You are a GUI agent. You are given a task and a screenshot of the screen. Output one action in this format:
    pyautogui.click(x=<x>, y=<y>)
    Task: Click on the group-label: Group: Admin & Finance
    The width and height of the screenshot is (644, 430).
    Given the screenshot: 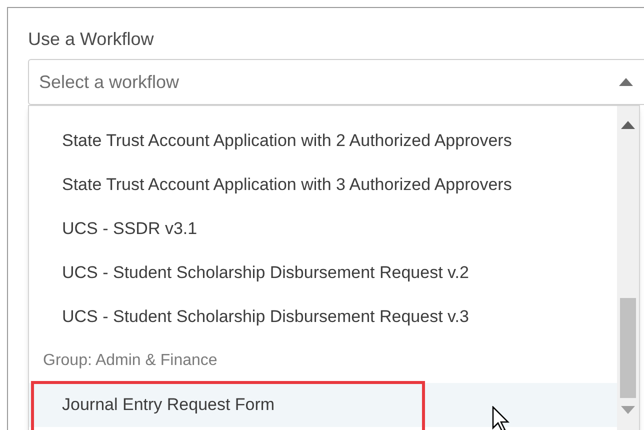 What is the action you would take?
    pyautogui.click(x=130, y=361)
    